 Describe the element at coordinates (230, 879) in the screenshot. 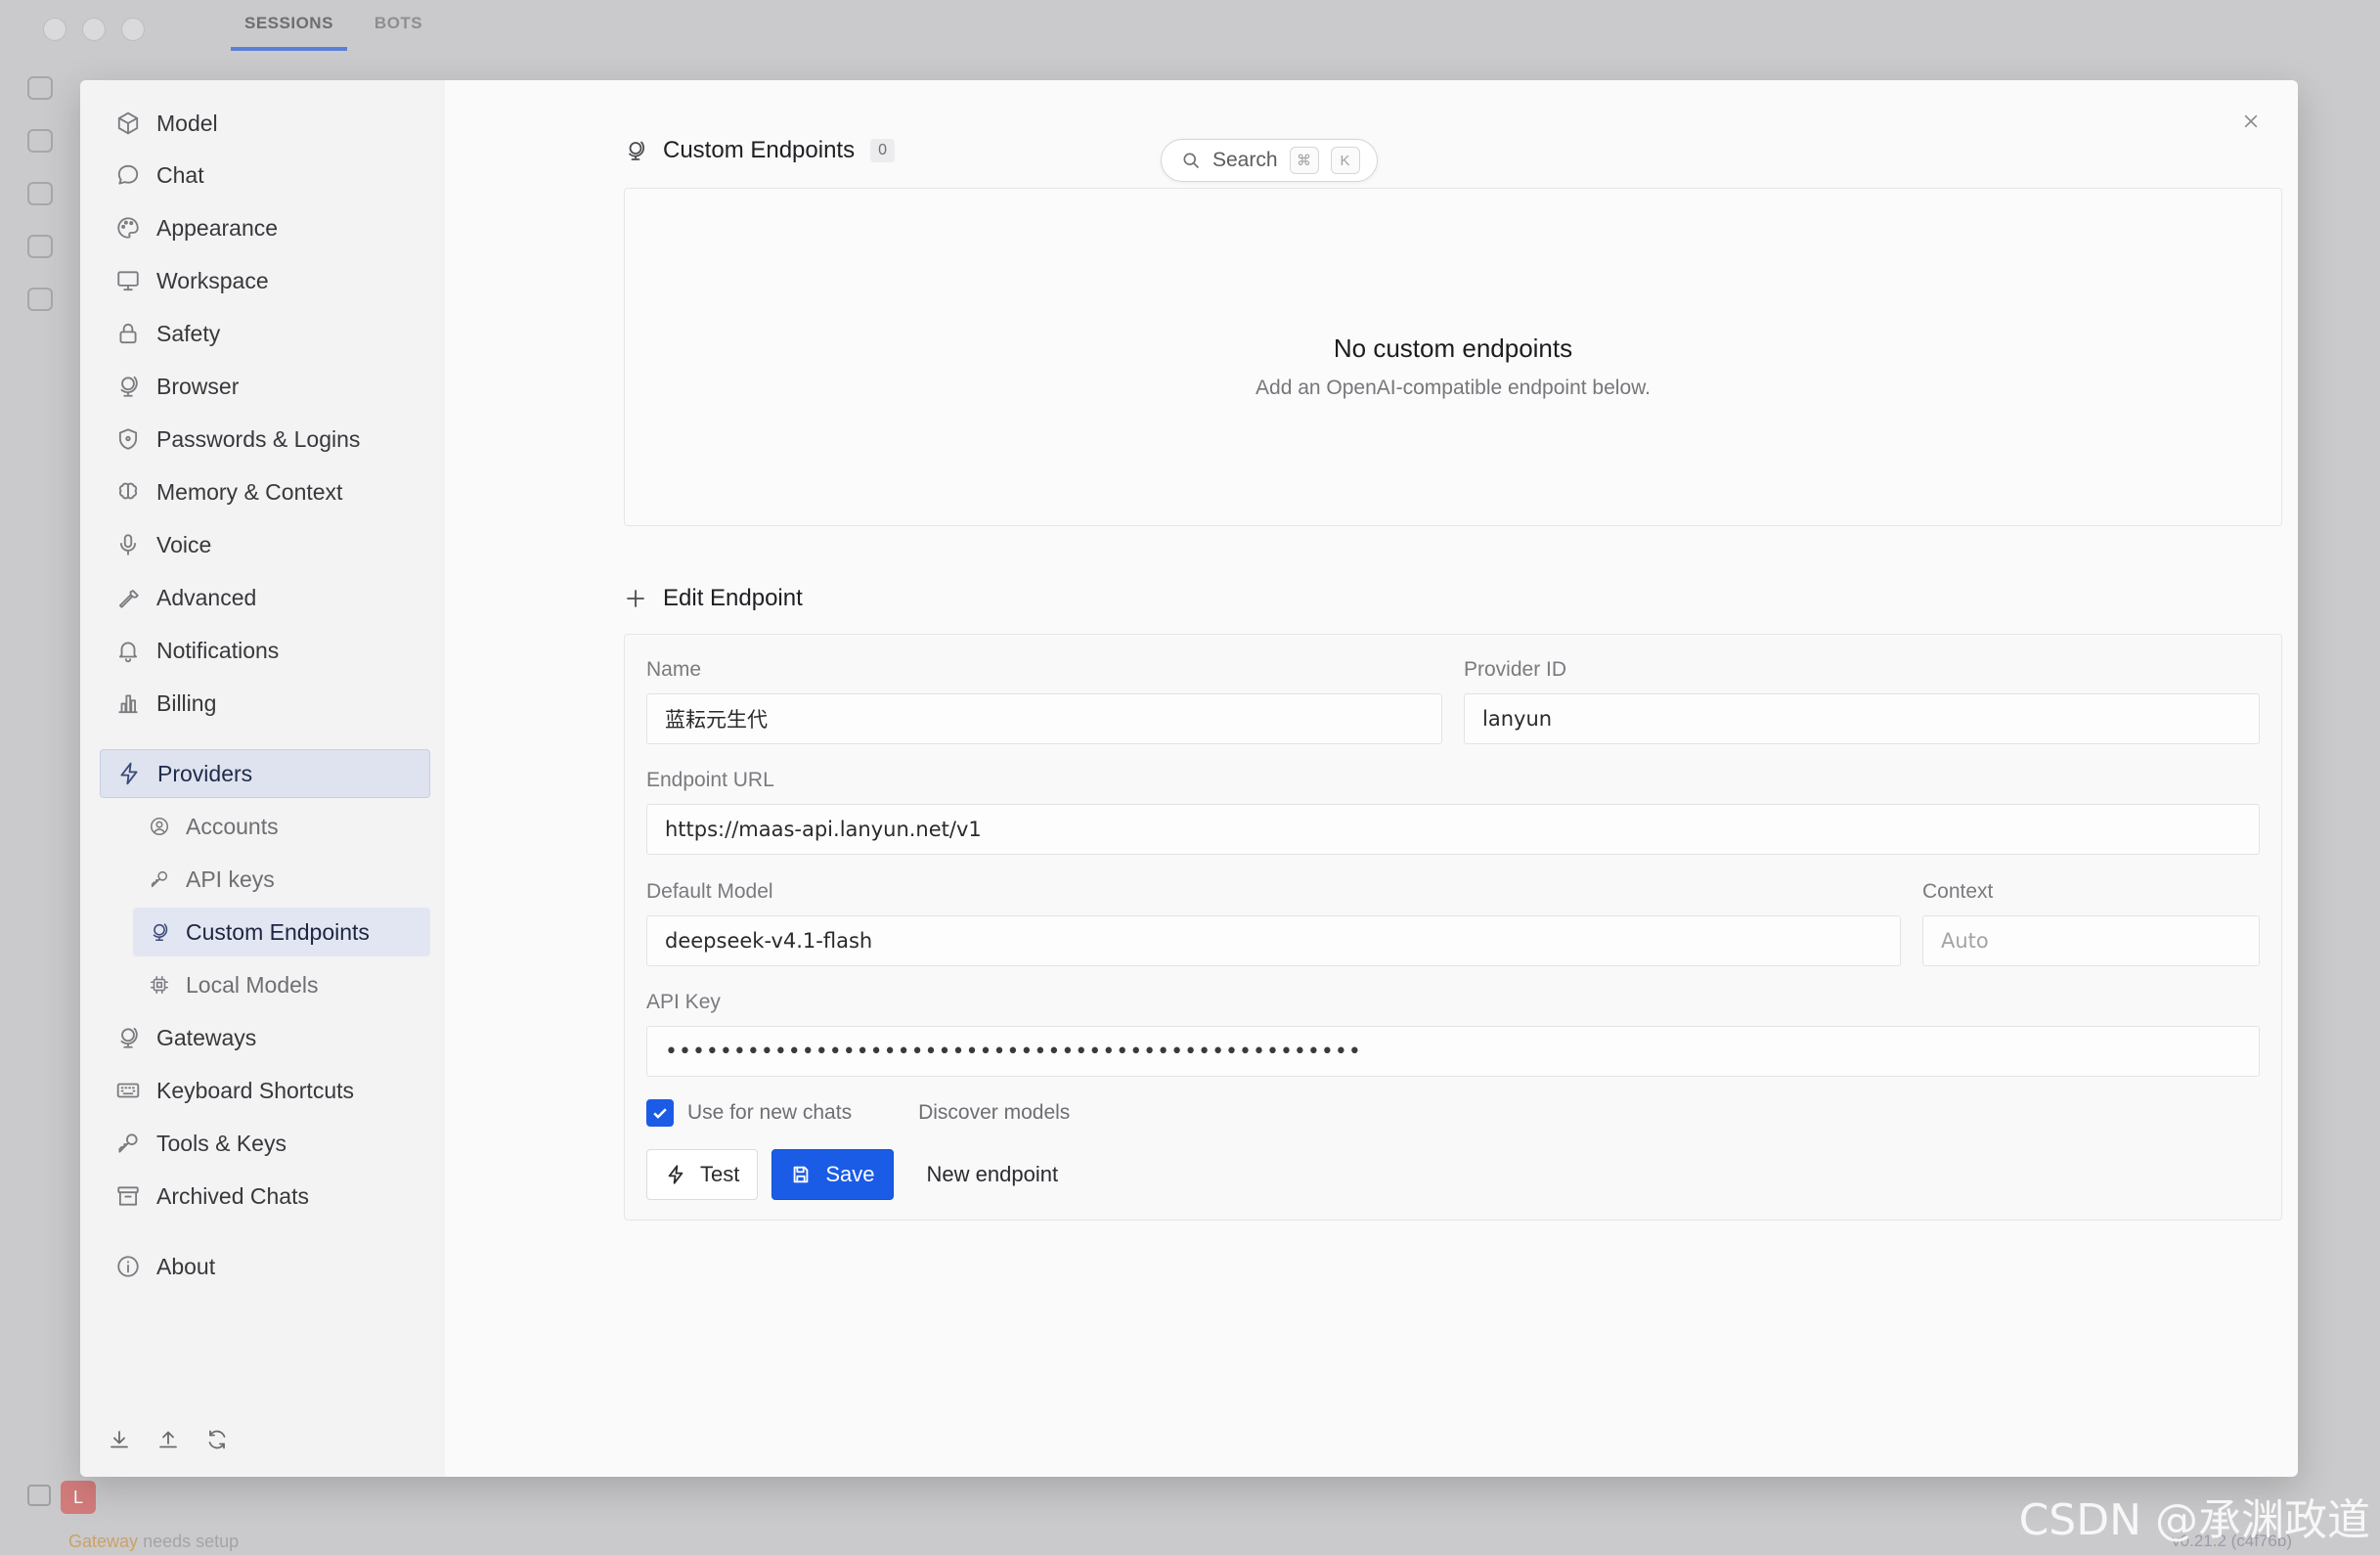

I see `sidebar-item-label: API keys` at that location.